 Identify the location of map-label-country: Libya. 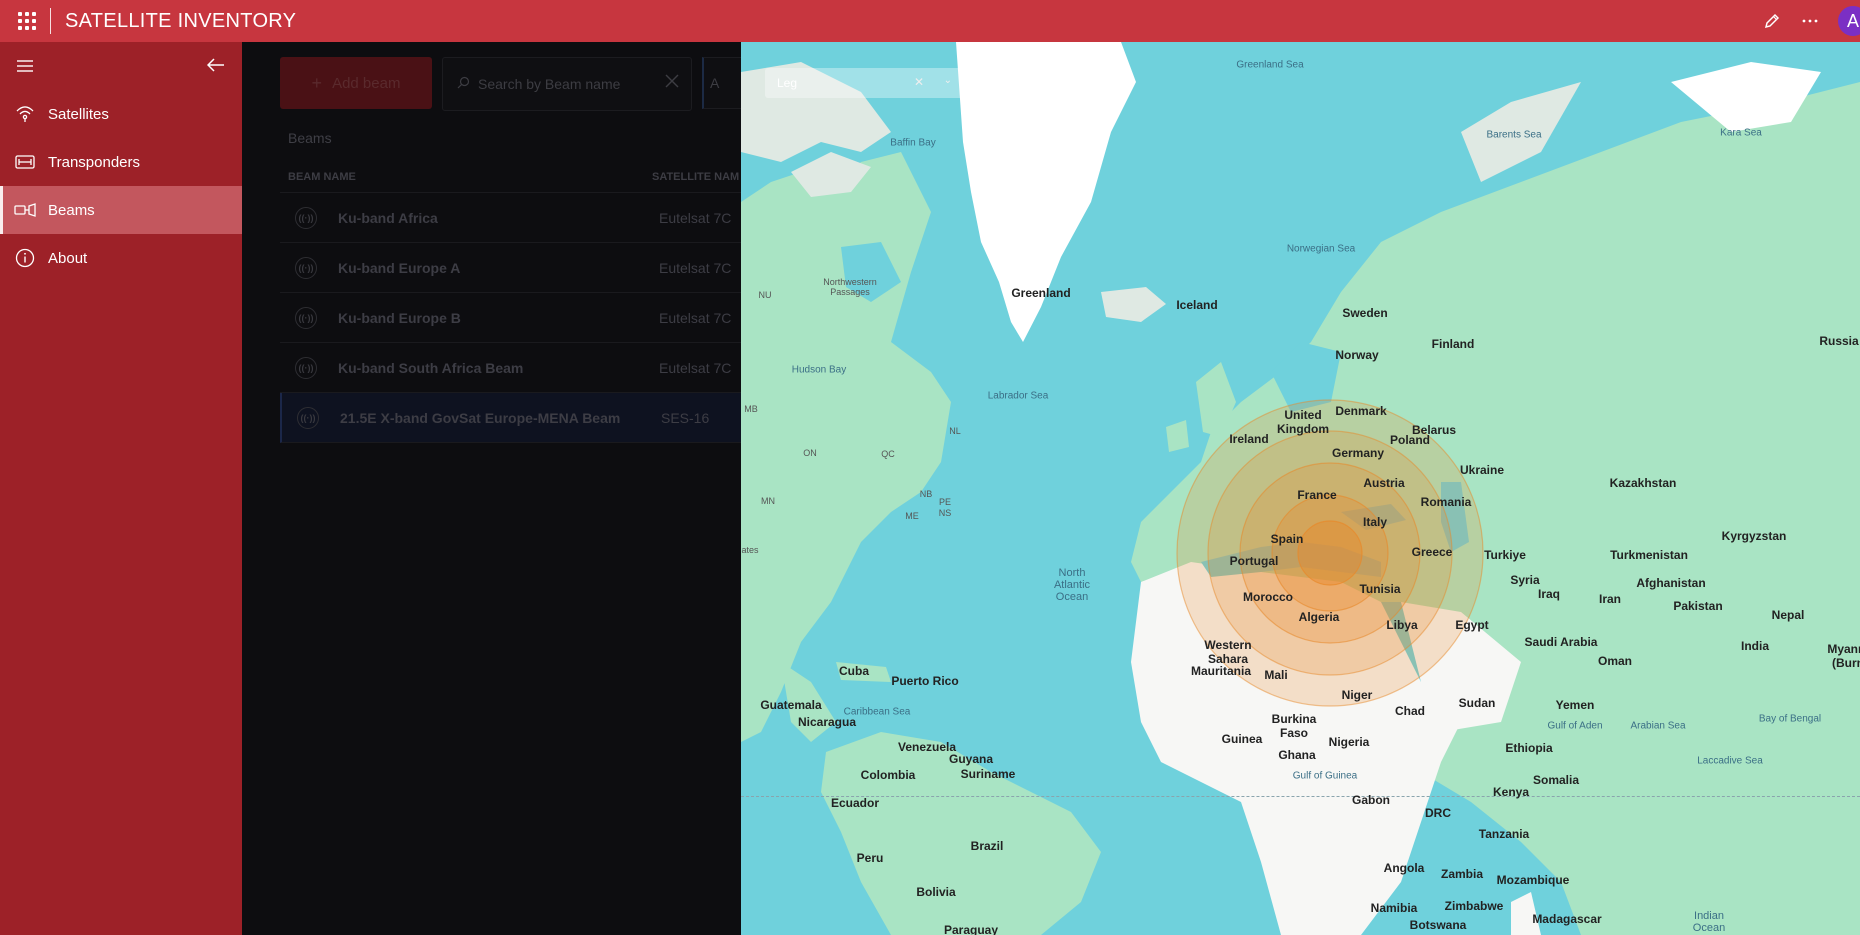
(1402, 625).